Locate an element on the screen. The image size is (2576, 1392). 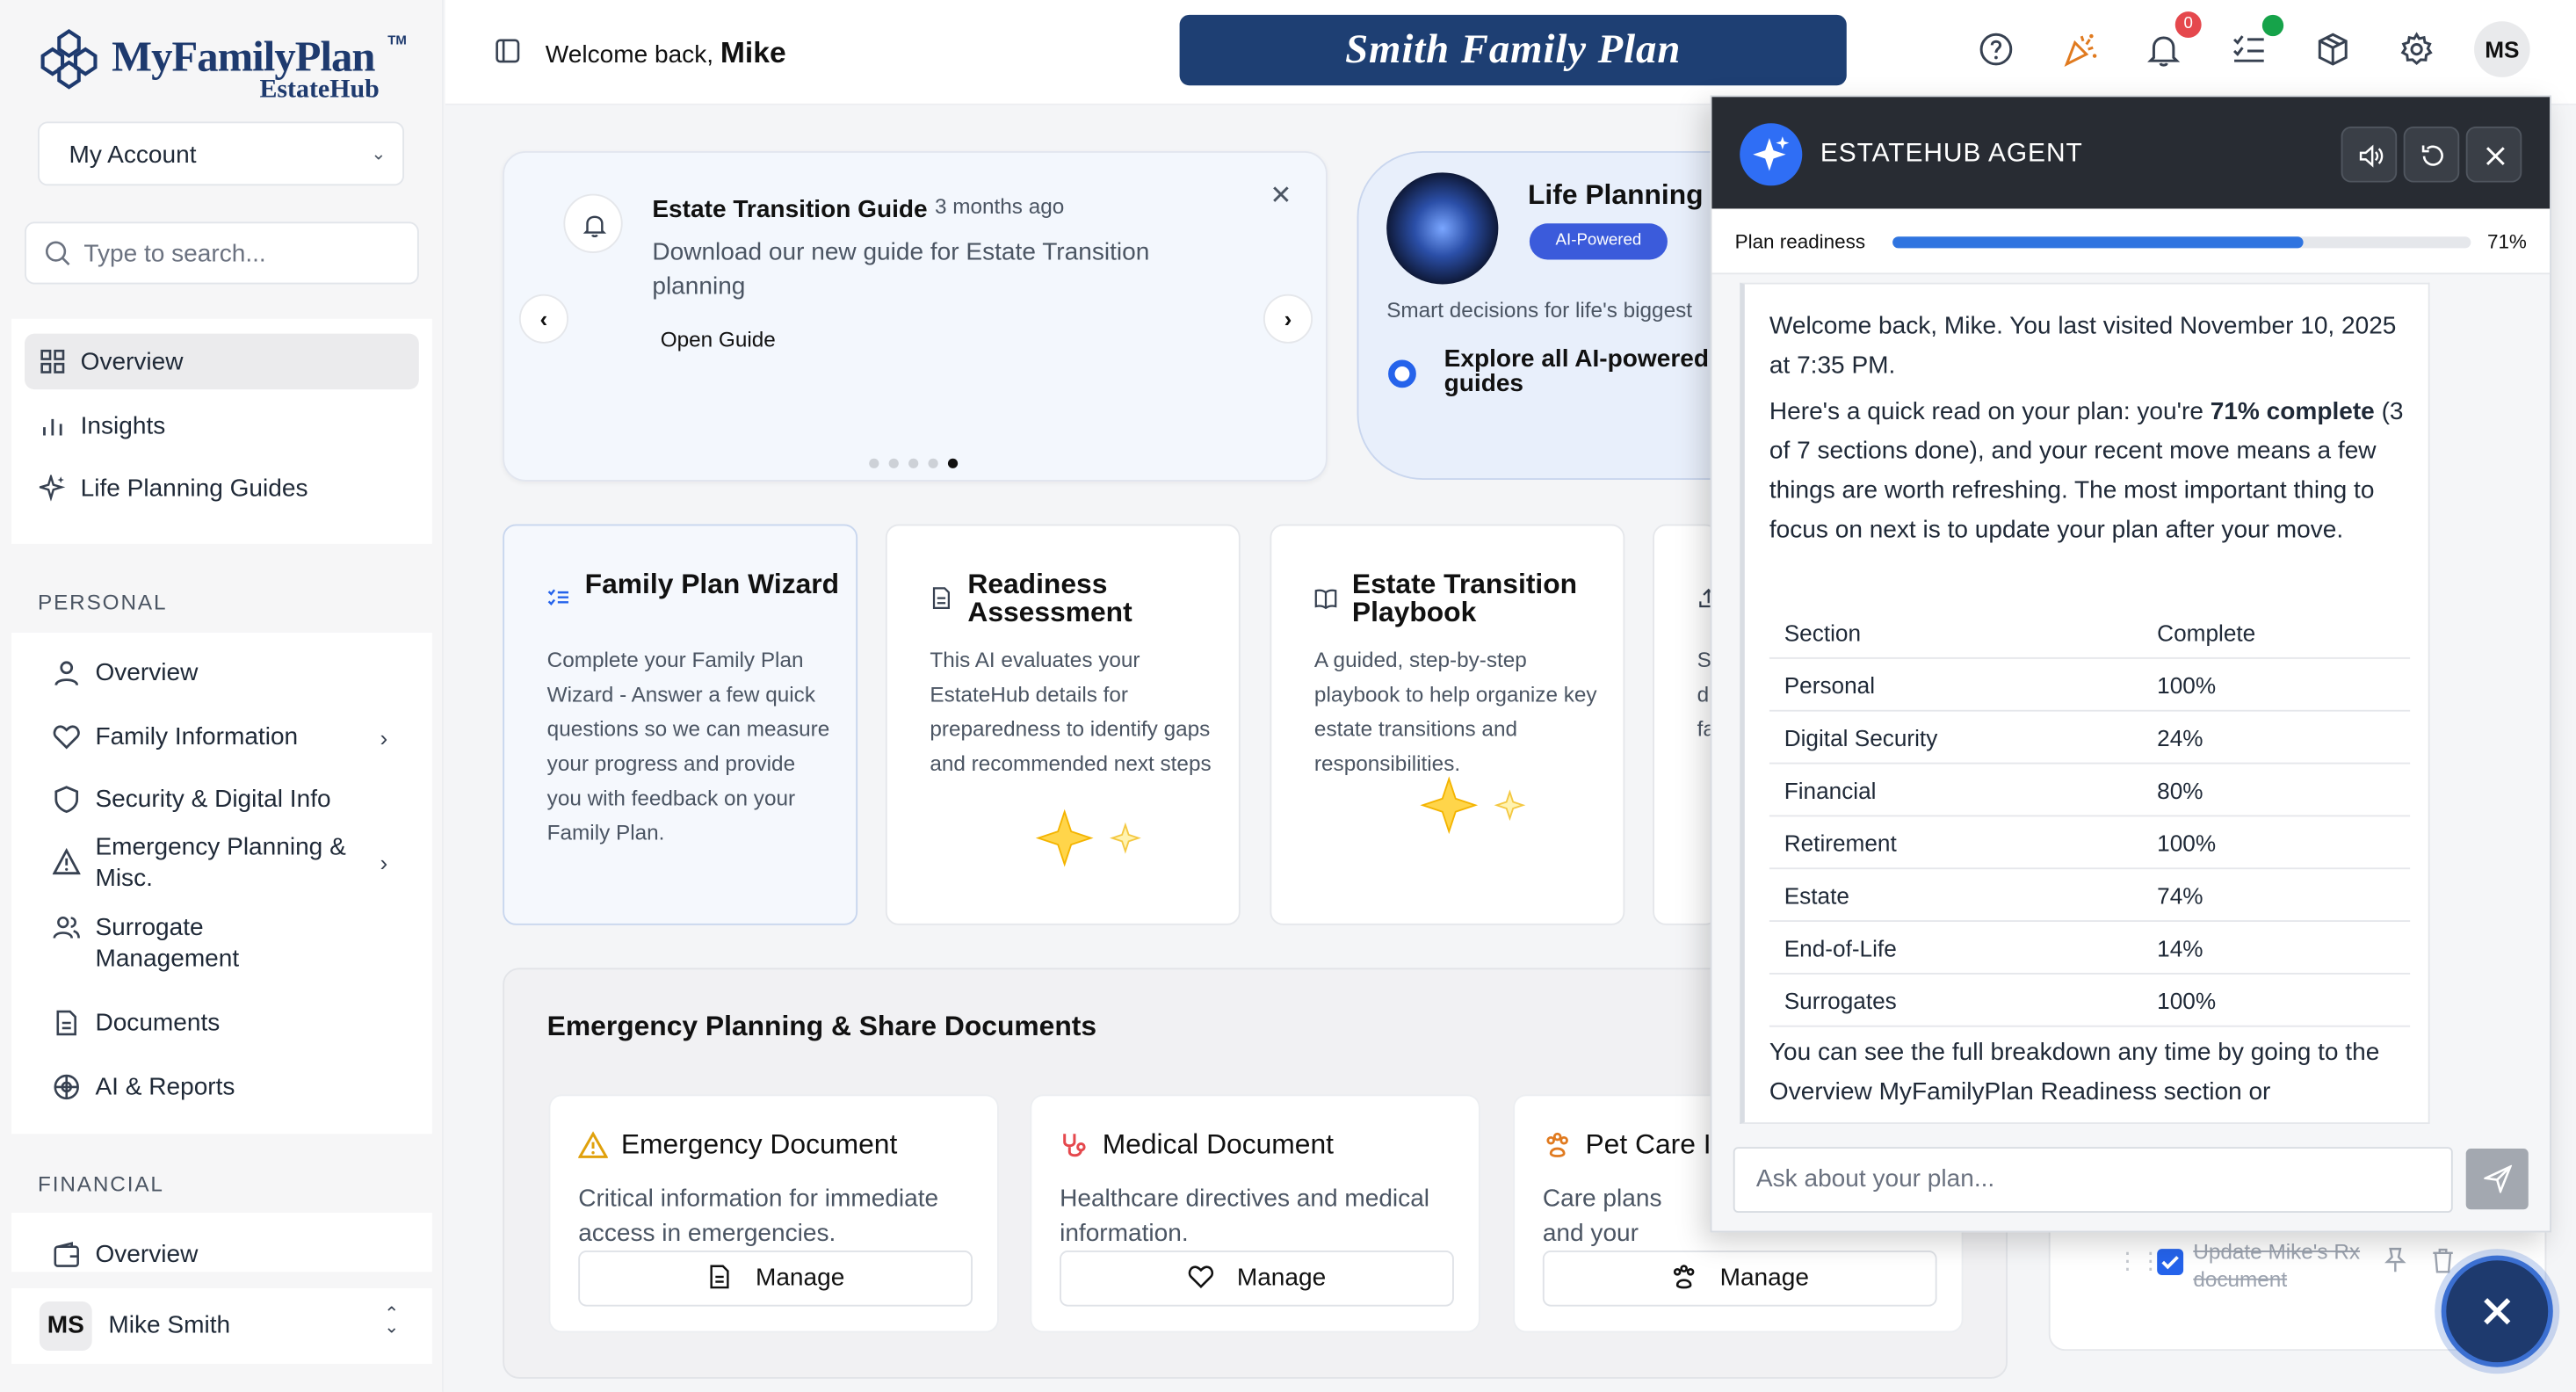
life-planning-subtitle: Smart decisions for life's biggest is located at coordinates (1539, 310).